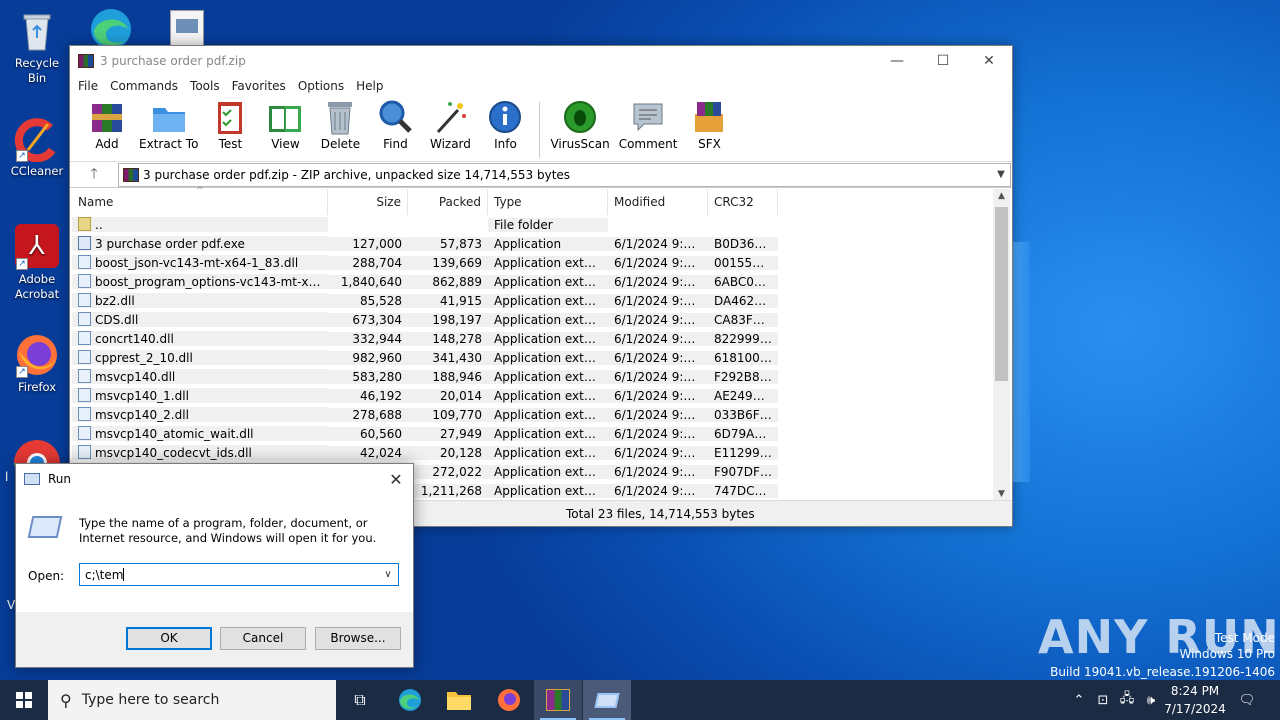  What do you see at coordinates (84, 243) in the screenshot?
I see `exe-file-icon` at bounding box center [84, 243].